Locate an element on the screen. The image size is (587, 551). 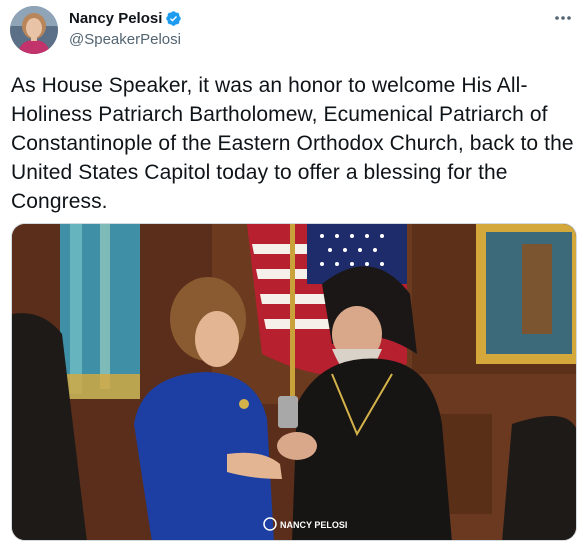
verified-badge-icon is located at coordinates (173, 18).